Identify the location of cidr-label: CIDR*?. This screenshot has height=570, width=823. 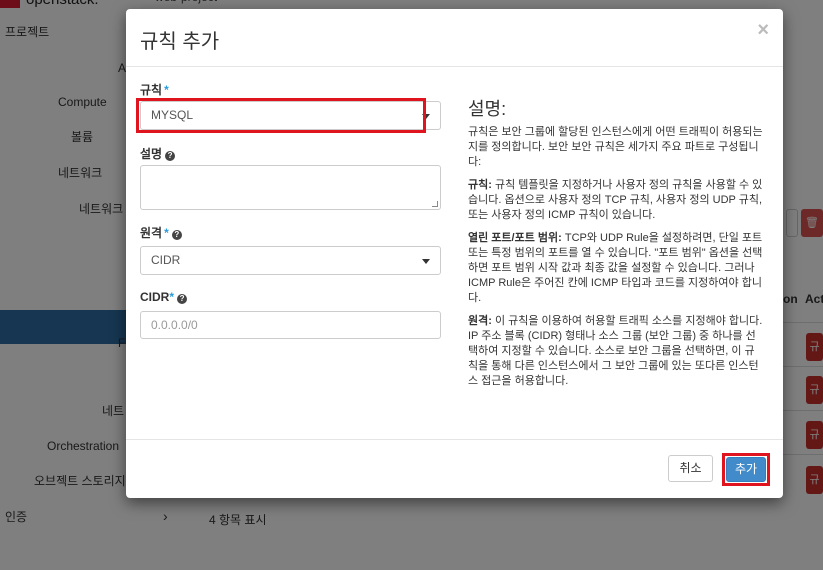
(164, 297).